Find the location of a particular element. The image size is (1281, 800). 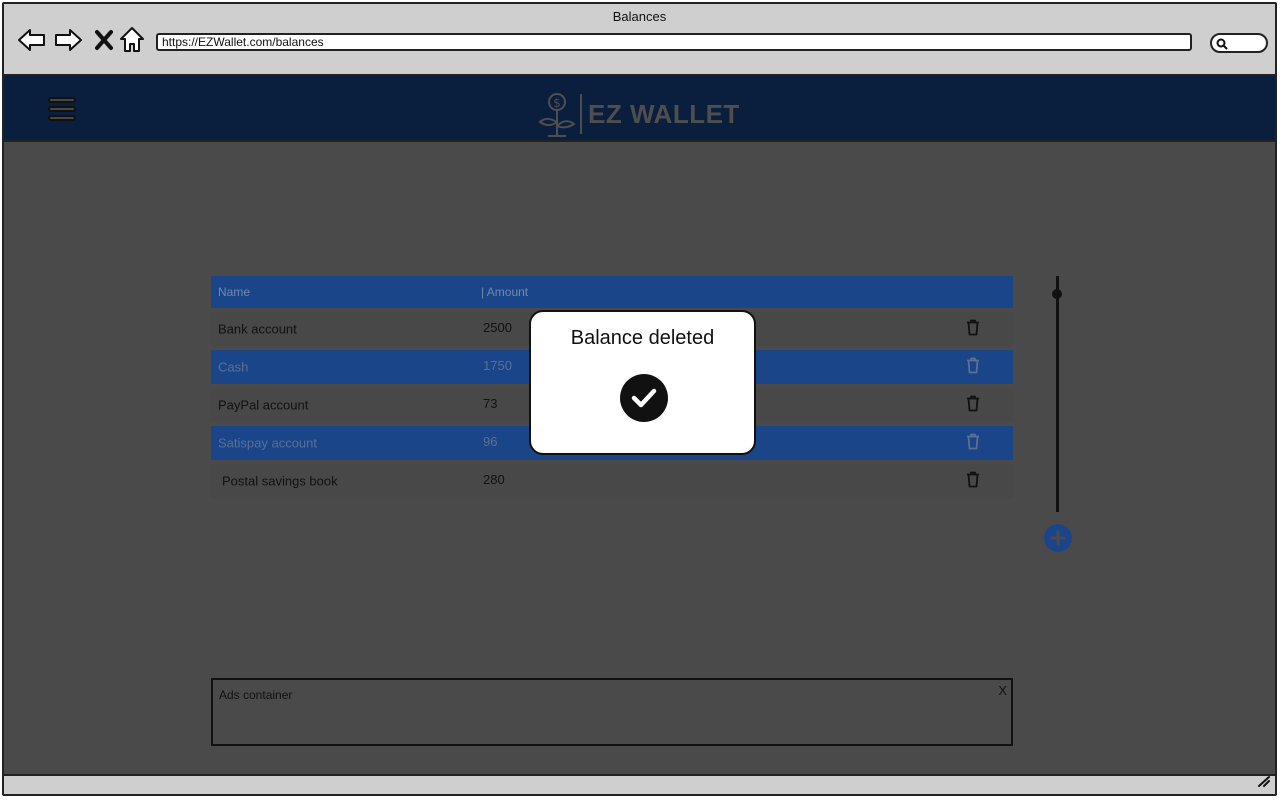

add-balance-button is located at coordinates (1058, 538).